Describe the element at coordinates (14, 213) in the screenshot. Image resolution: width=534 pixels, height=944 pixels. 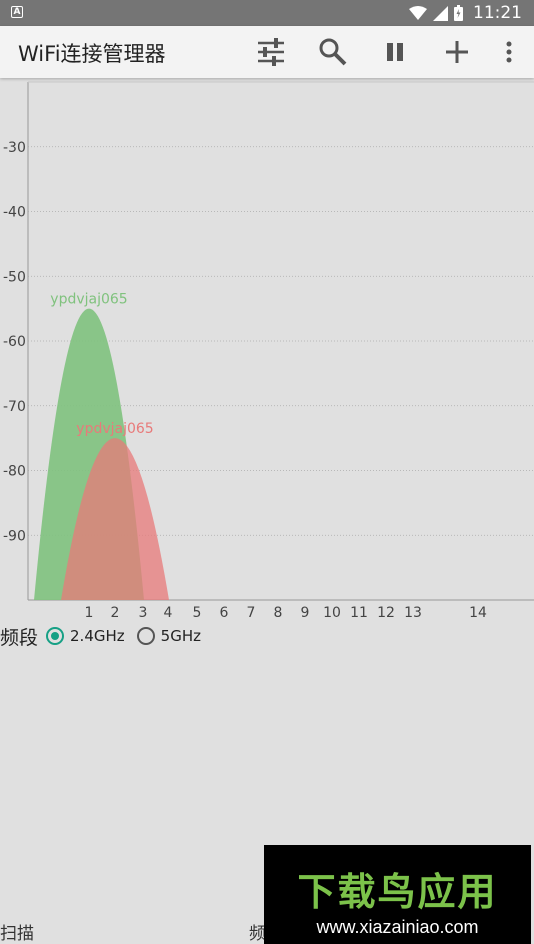
I see `y-tick-label: -40` at that location.